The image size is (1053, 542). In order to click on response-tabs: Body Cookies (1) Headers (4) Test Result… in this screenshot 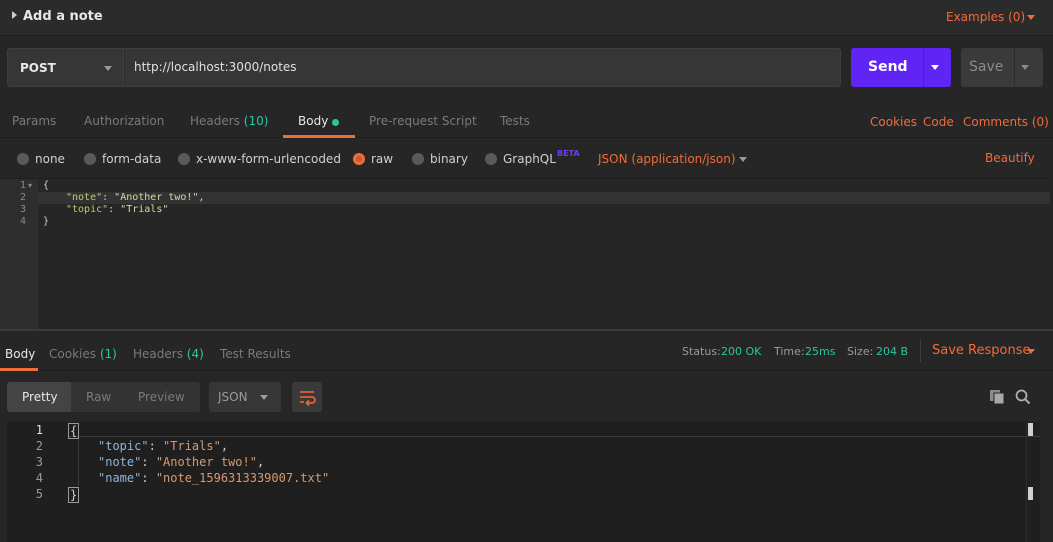, I will do `click(526, 351)`.